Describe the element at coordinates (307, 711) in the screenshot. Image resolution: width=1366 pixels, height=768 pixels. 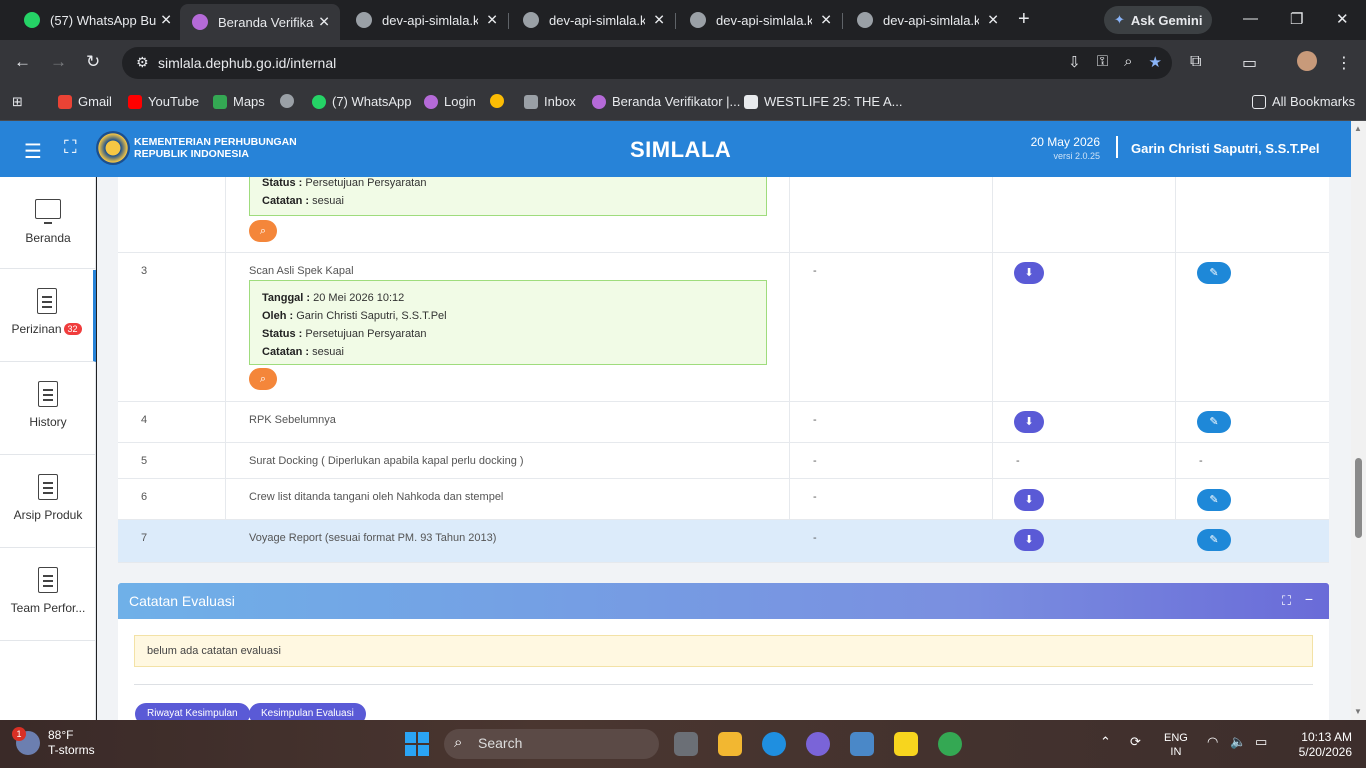
I see `kesimpulan-evaluasi-button: Kesimpulan Evaluasi` at that location.